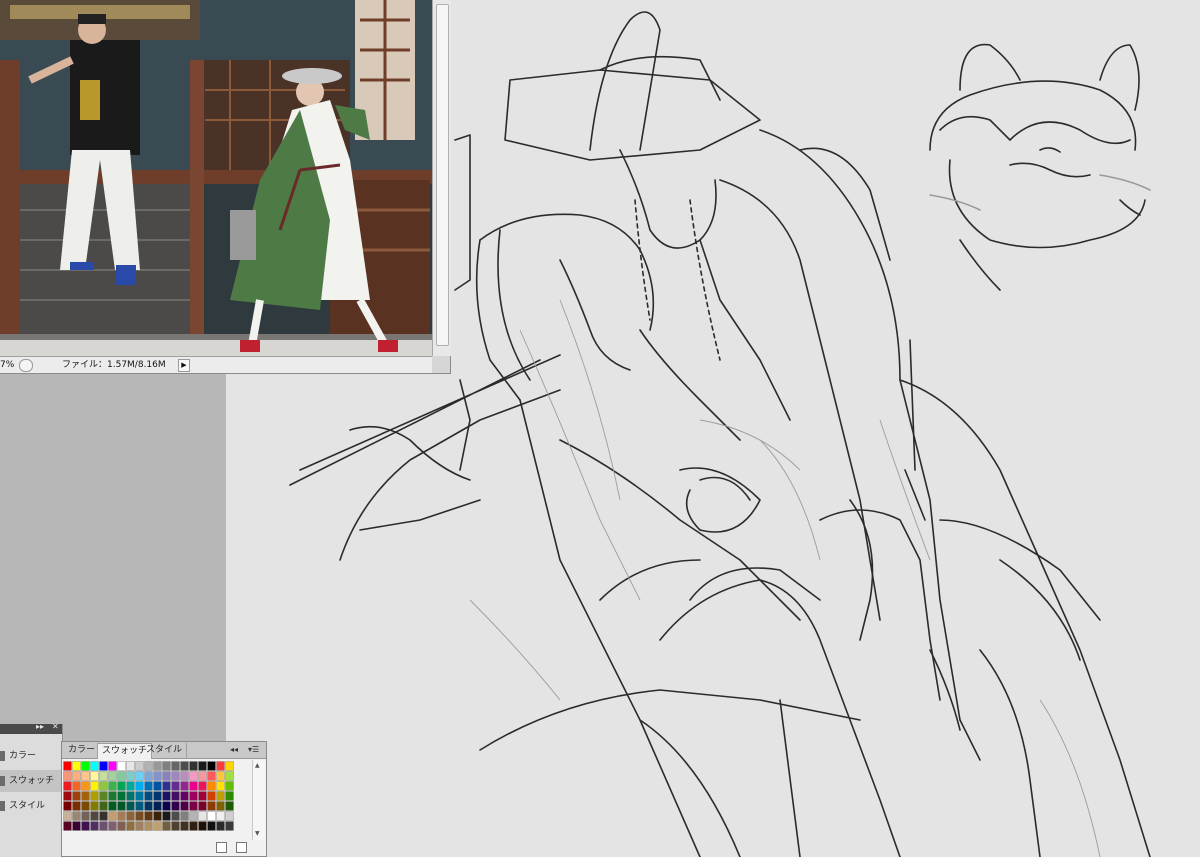 Image resolution: width=1200 pixels, height=857 pixels. What do you see at coordinates (30, 781) in the screenshot?
I see `side-item-swatches: スウォッチ` at bounding box center [30, 781].